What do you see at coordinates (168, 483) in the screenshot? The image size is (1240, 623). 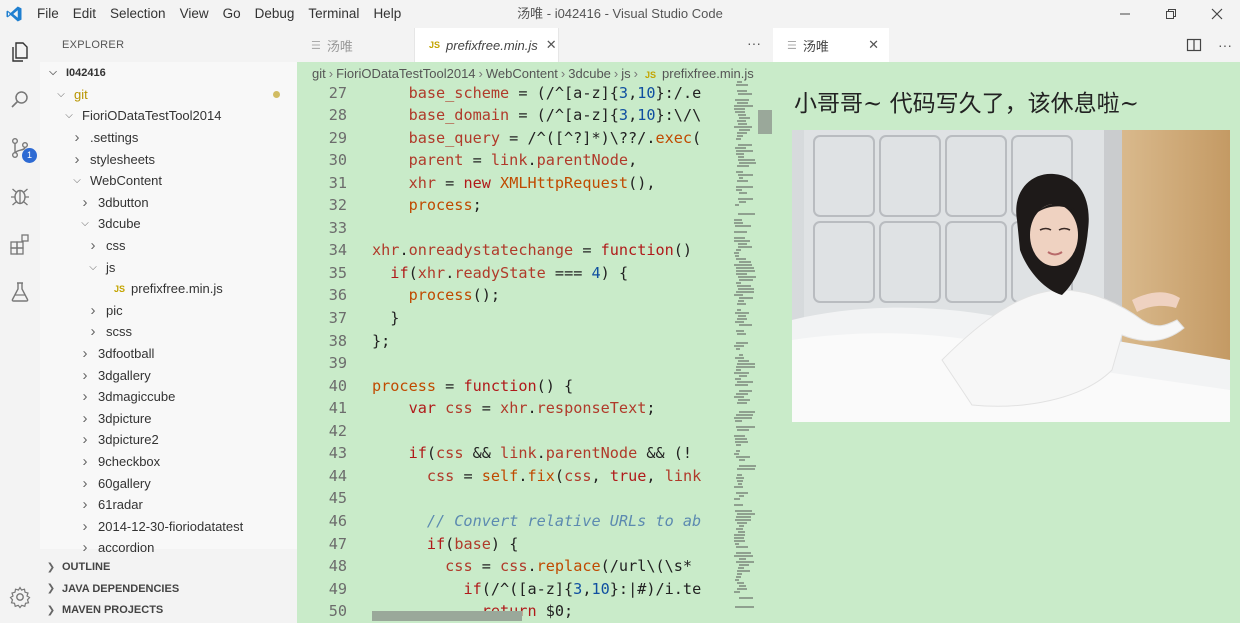 I see `tree-item: › 60gallery` at bounding box center [168, 483].